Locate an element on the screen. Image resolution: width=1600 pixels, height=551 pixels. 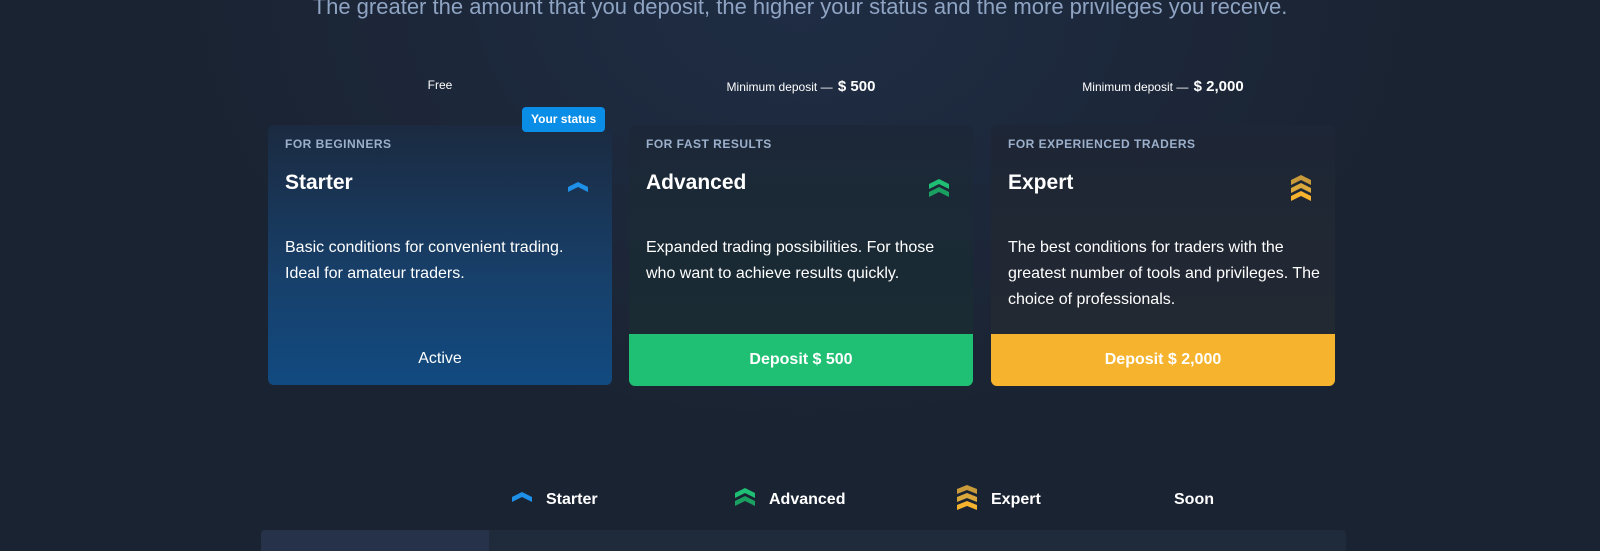
plan-name: Expert is located at coordinates (1041, 182).